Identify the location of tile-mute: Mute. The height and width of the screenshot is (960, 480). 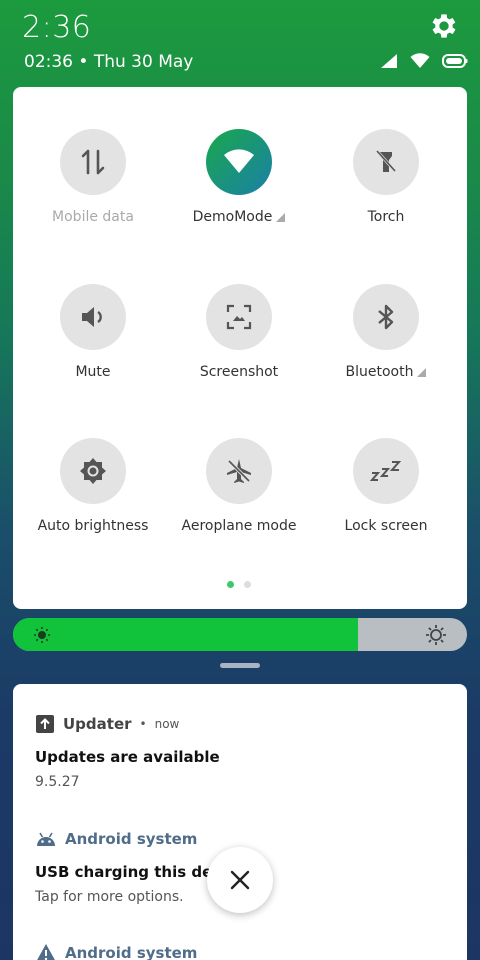
(93, 349).